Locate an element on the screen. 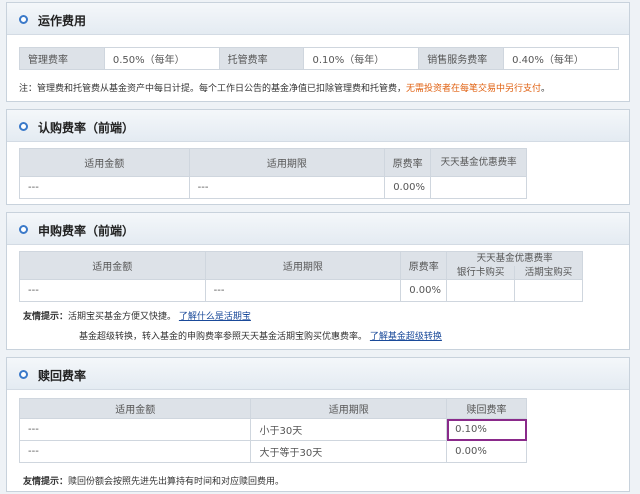  section-title: 申购费率（前端） is located at coordinates (86, 231).